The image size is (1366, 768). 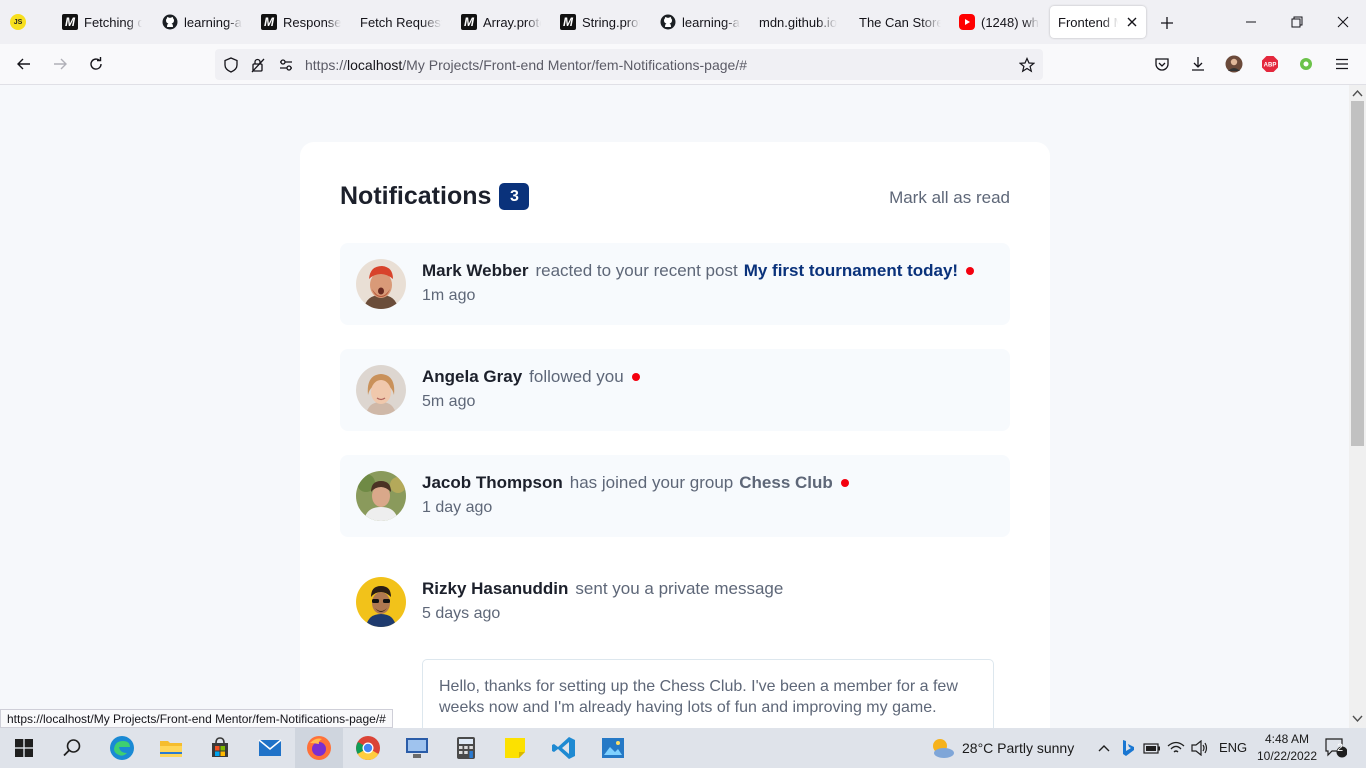 I want to click on minimize-button, so click(x=1251, y=22).